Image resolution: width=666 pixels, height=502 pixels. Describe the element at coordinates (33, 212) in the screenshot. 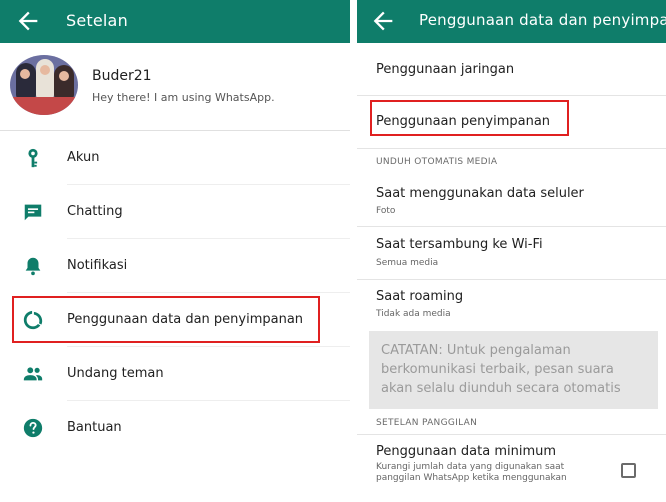

I see `chat-icon` at that location.